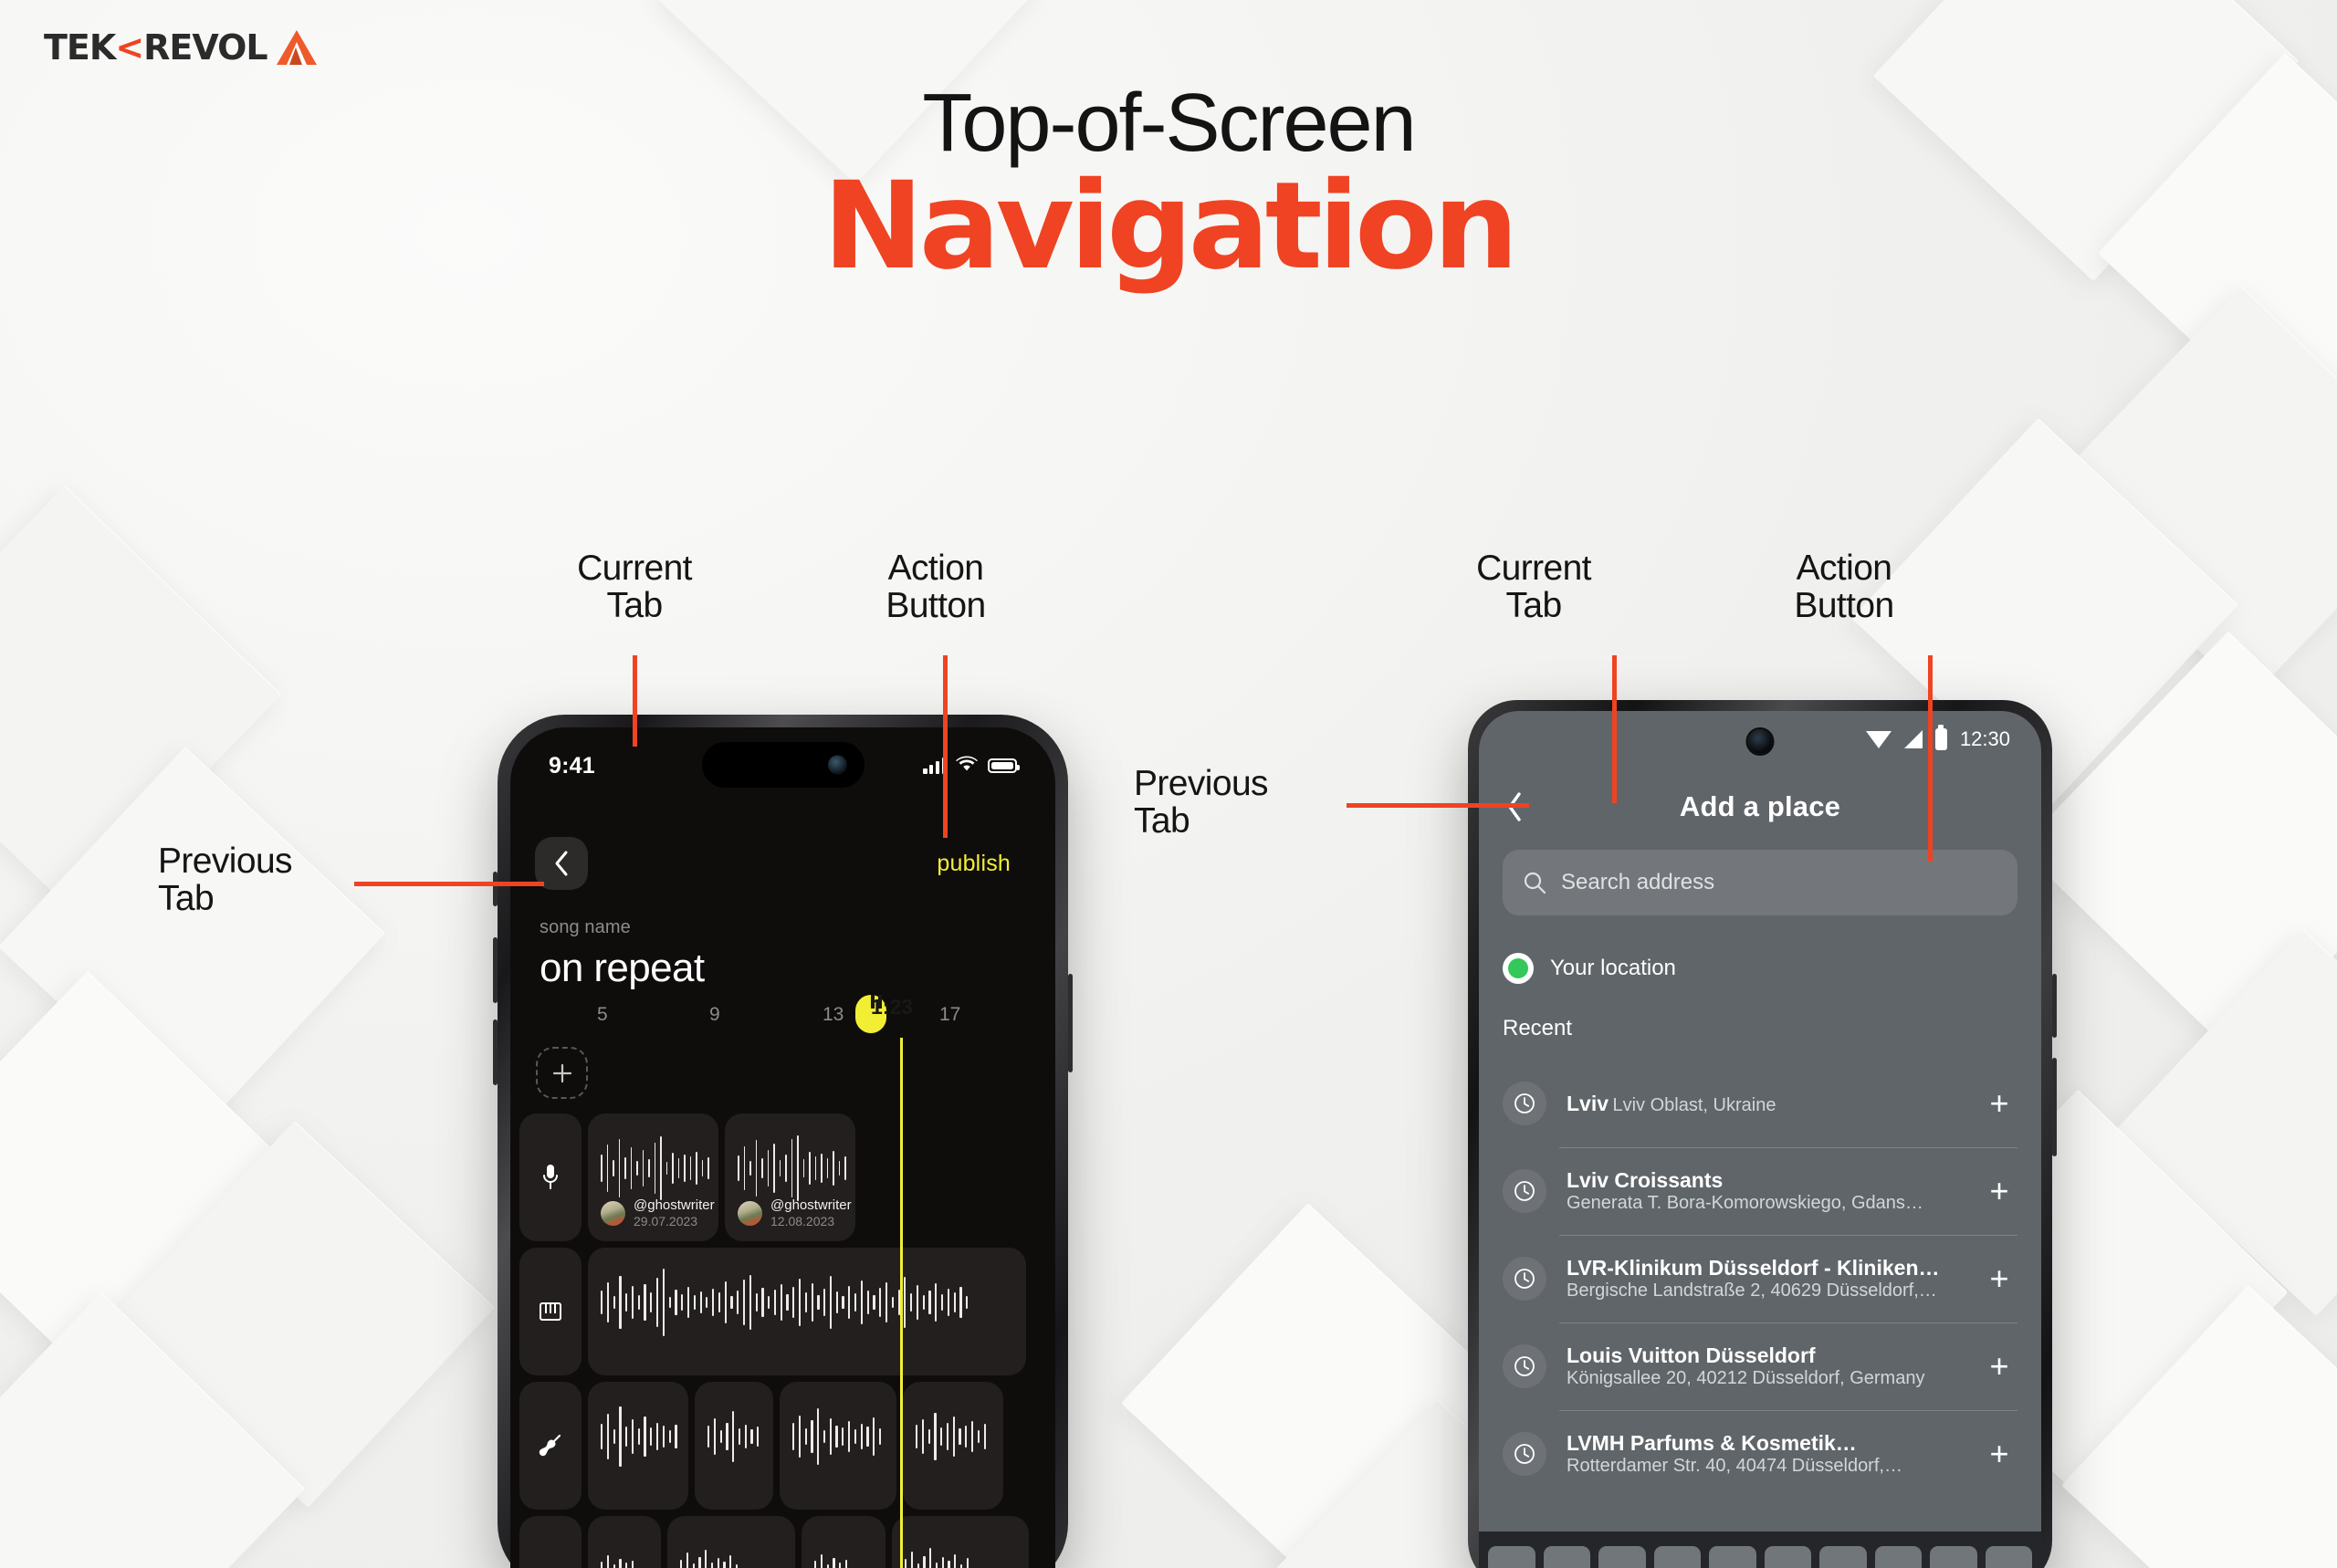  I want to click on tekrevol-triangle-icon, so click(296, 47).